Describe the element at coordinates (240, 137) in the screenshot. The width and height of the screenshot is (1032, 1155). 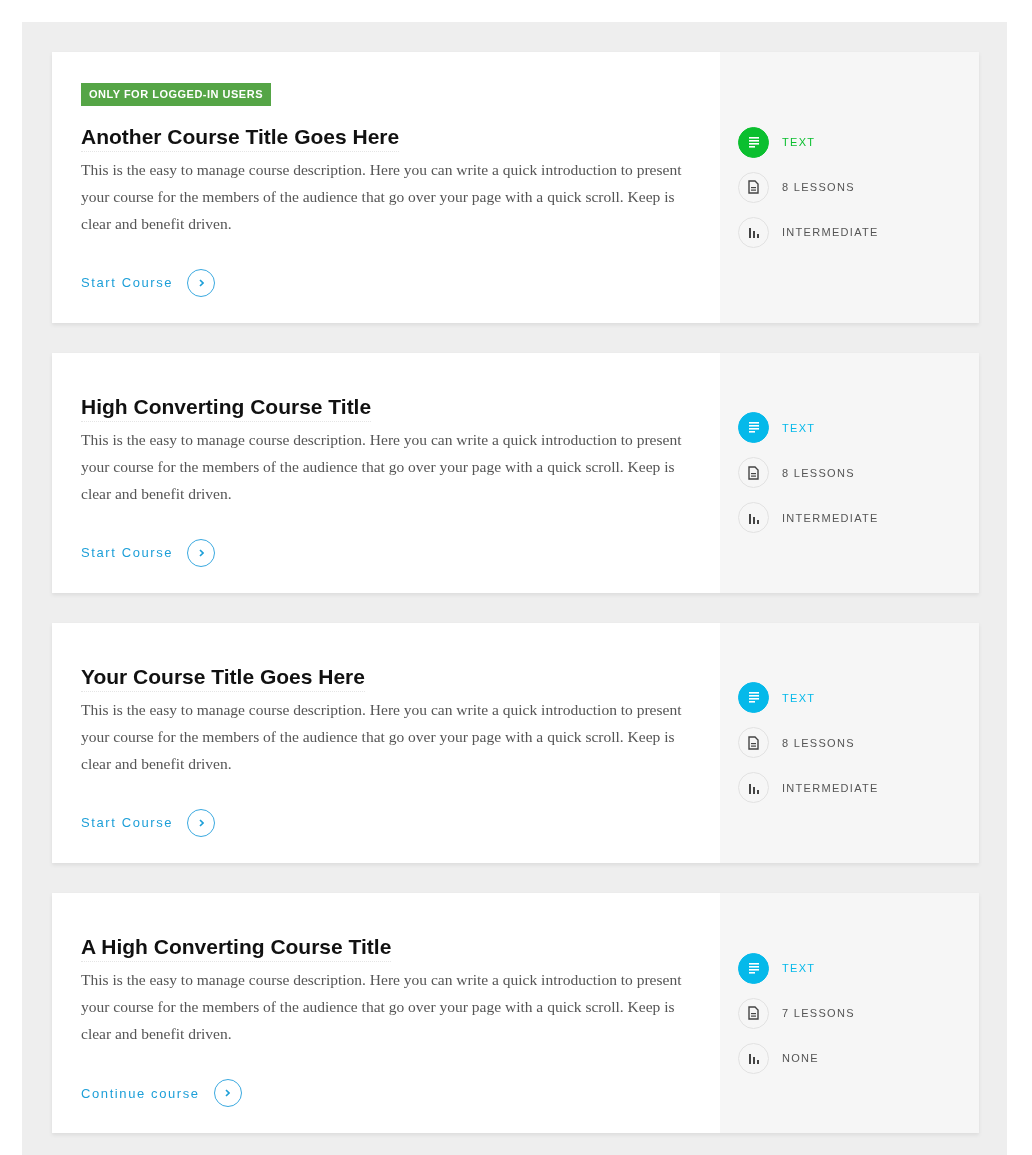
I see `course-title: Another Course Title Goes Here` at that location.